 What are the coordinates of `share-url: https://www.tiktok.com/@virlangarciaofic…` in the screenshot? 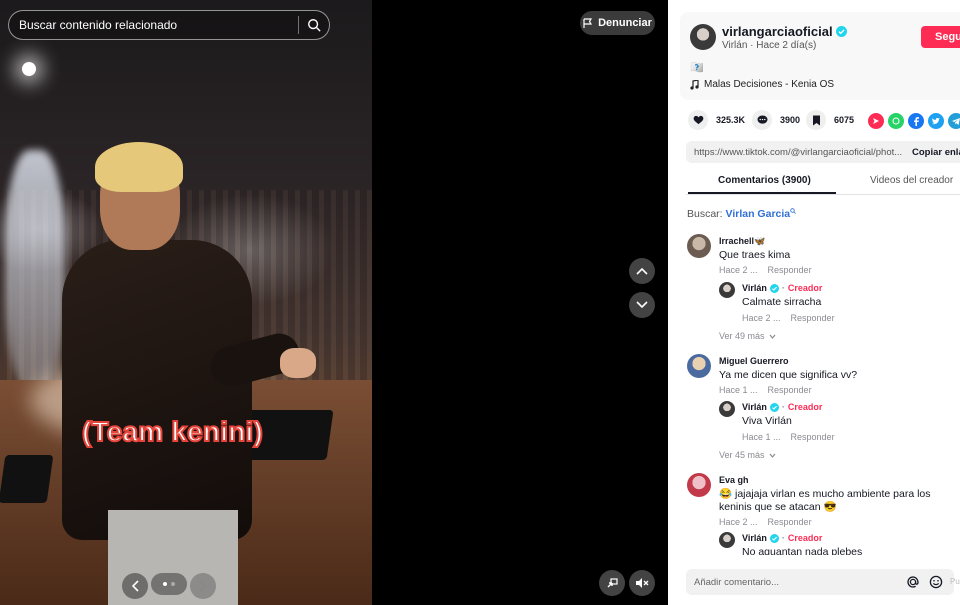 It's located at (799, 152).